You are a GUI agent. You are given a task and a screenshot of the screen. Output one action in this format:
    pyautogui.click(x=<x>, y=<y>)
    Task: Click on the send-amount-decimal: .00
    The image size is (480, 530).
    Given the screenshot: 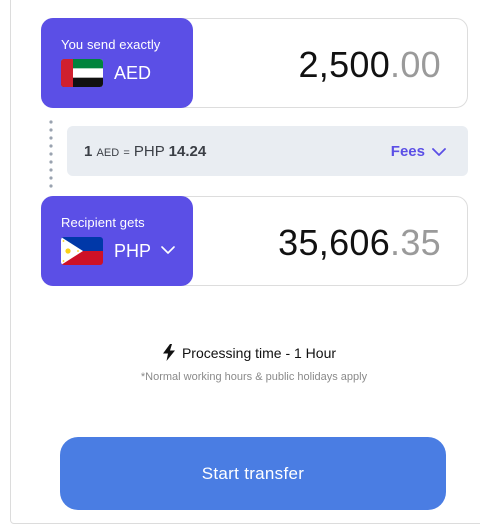 What is the action you would take?
    pyautogui.click(x=415, y=64)
    